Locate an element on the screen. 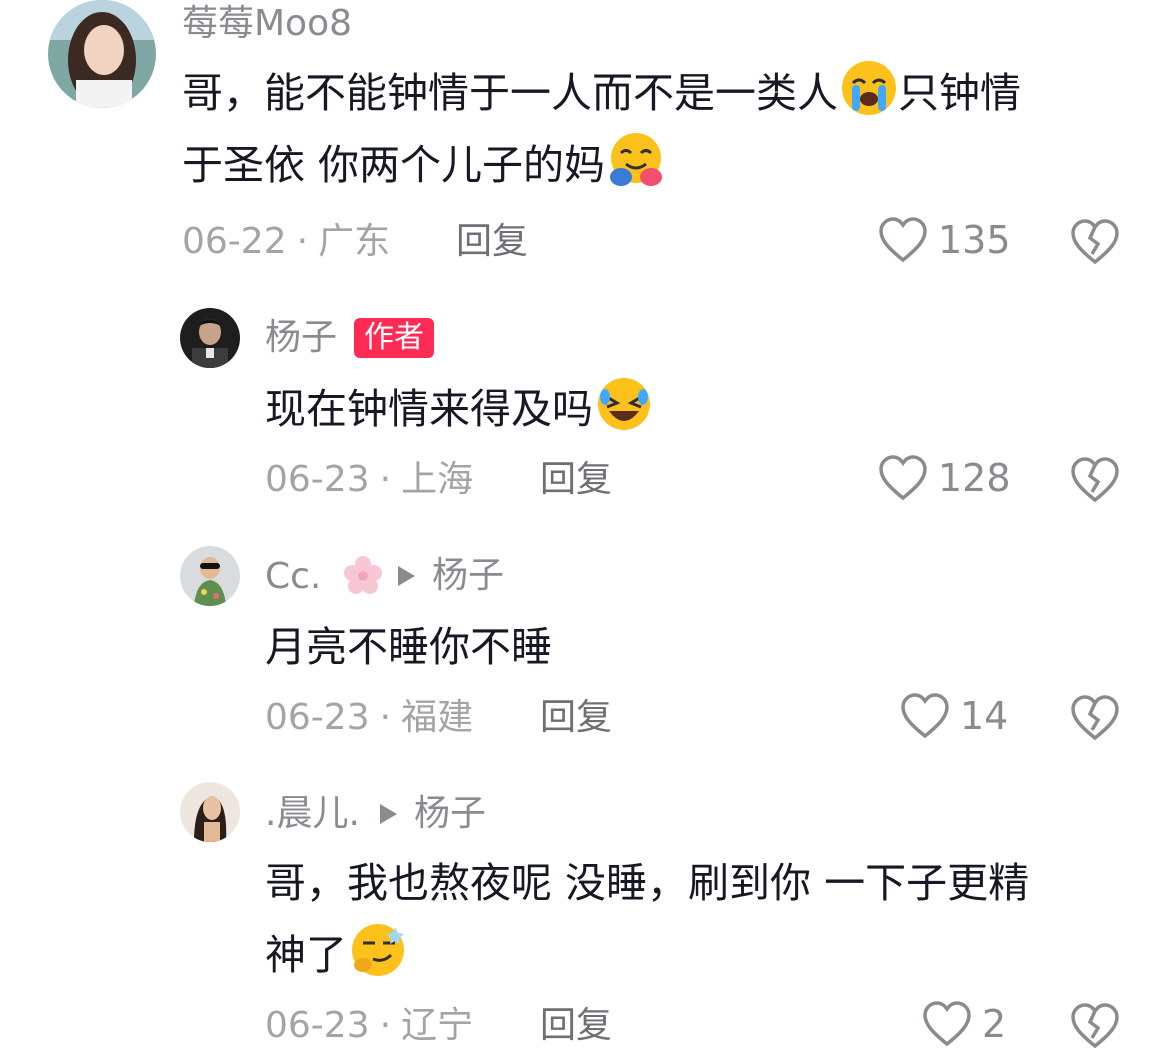 The height and width of the screenshot is (1054, 1176). smiling-face-with-hearts-hug-emoji is located at coordinates (636, 159).